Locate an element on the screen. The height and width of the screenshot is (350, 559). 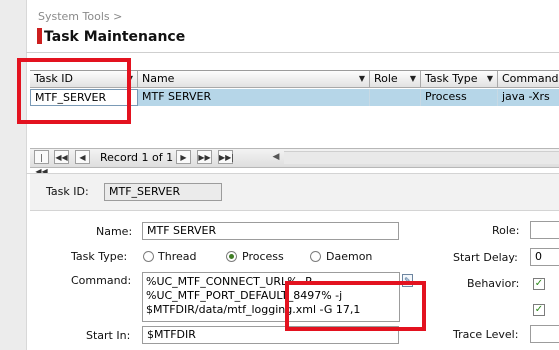
radio-thread-label: Thread is located at coordinates (177, 256).